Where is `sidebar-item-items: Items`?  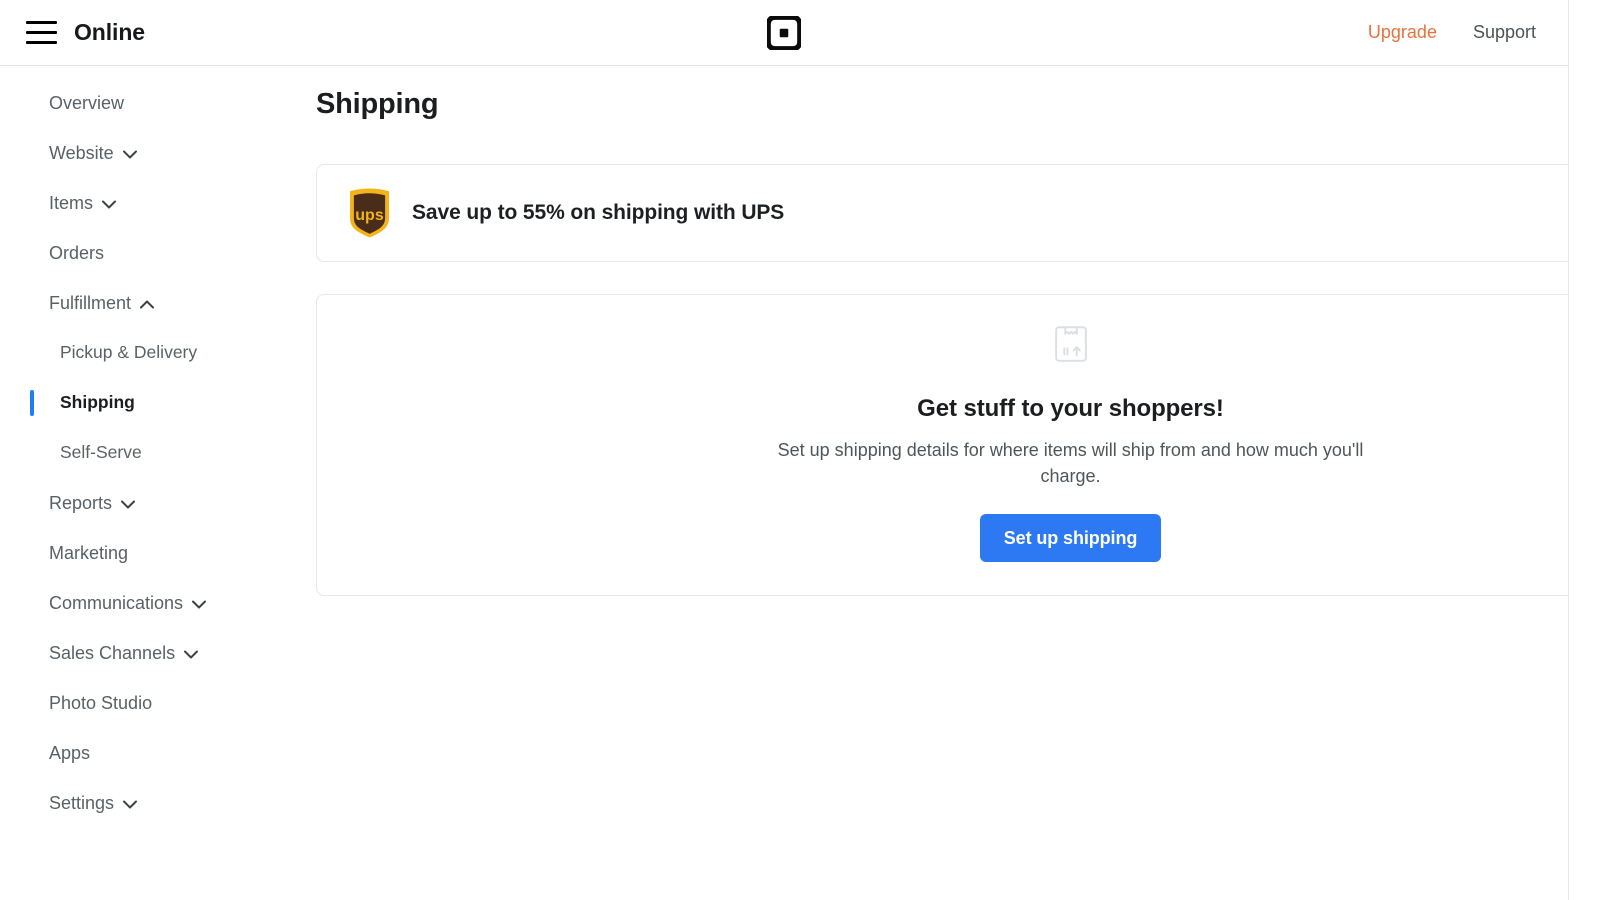
sidebar-item-items: Items is located at coordinates (153, 203).